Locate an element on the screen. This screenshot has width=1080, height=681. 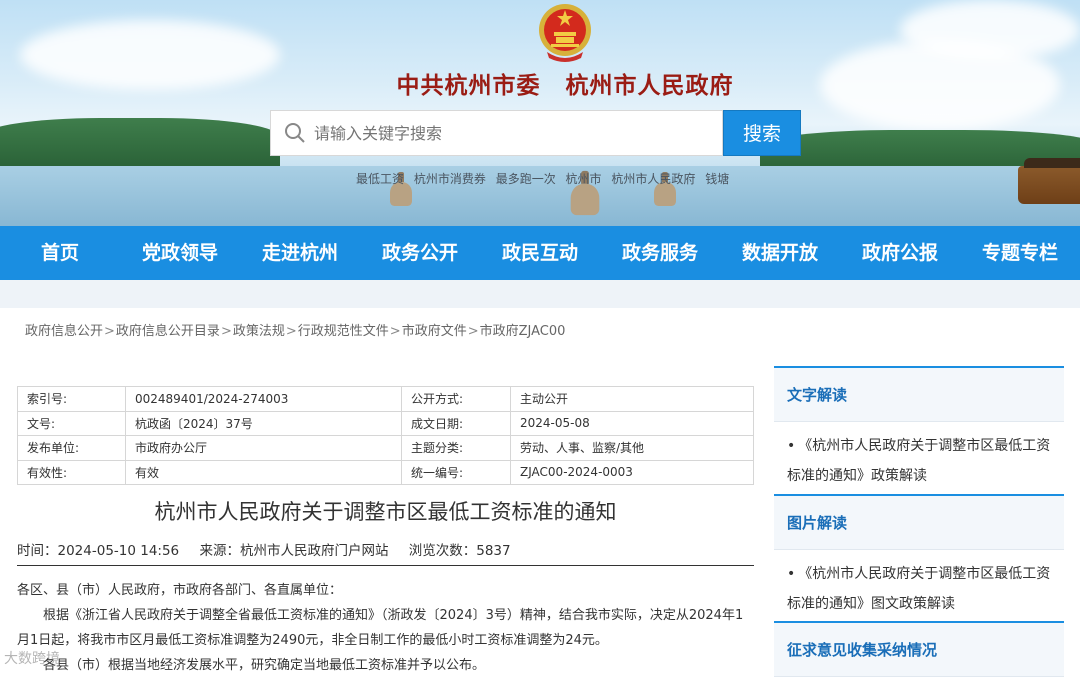
search-box is located at coordinates (496, 133).